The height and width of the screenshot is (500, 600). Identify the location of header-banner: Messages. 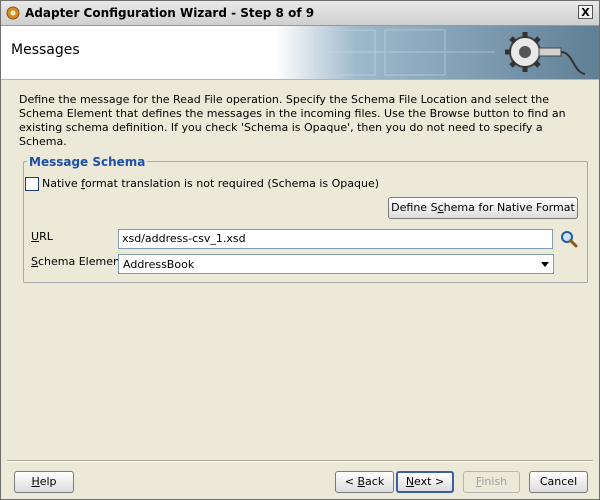
(300, 53).